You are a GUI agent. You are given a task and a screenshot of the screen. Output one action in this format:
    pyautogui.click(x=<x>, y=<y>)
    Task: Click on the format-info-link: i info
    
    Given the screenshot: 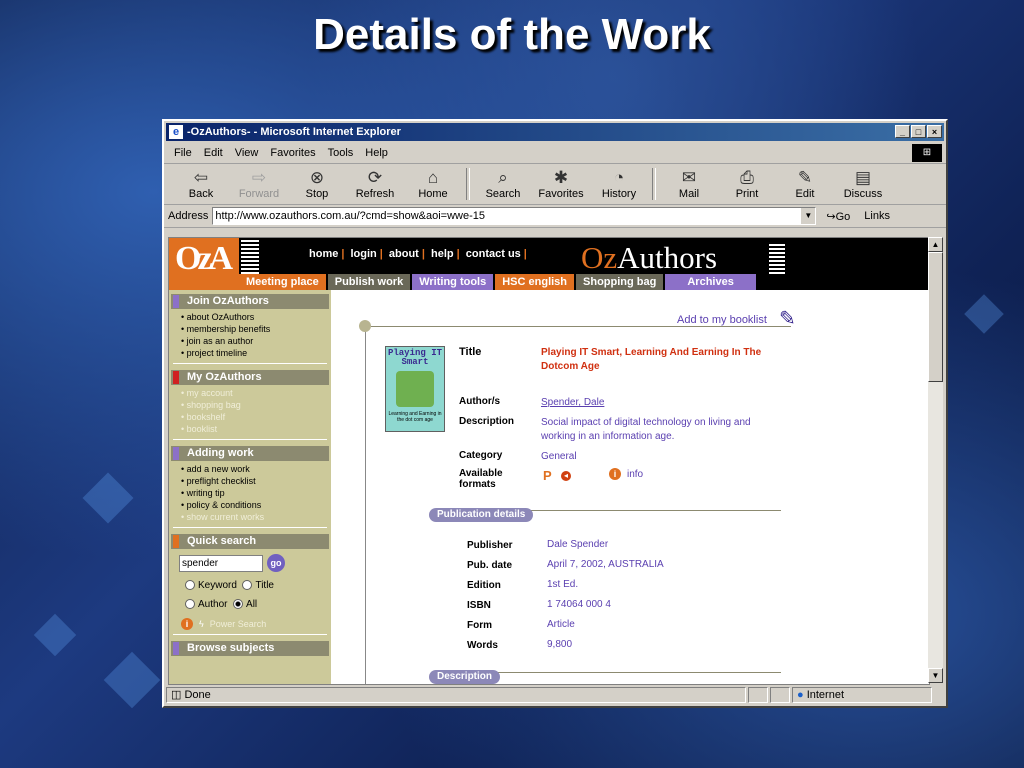 What is the action you would take?
    pyautogui.click(x=626, y=474)
    